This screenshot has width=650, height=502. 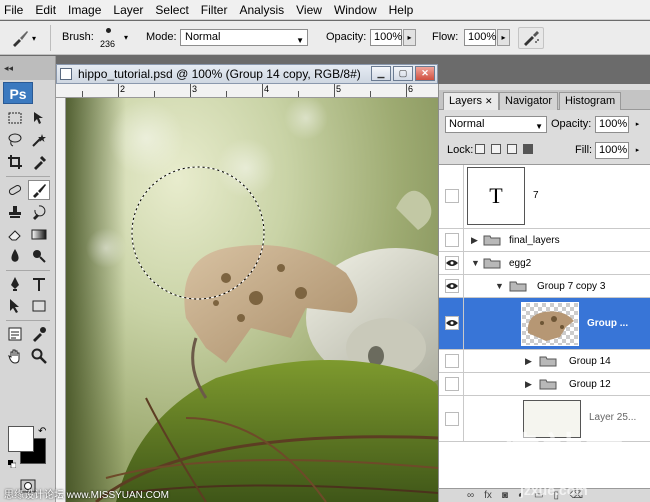 I want to click on marquee-tool, so click(x=15, y=118).